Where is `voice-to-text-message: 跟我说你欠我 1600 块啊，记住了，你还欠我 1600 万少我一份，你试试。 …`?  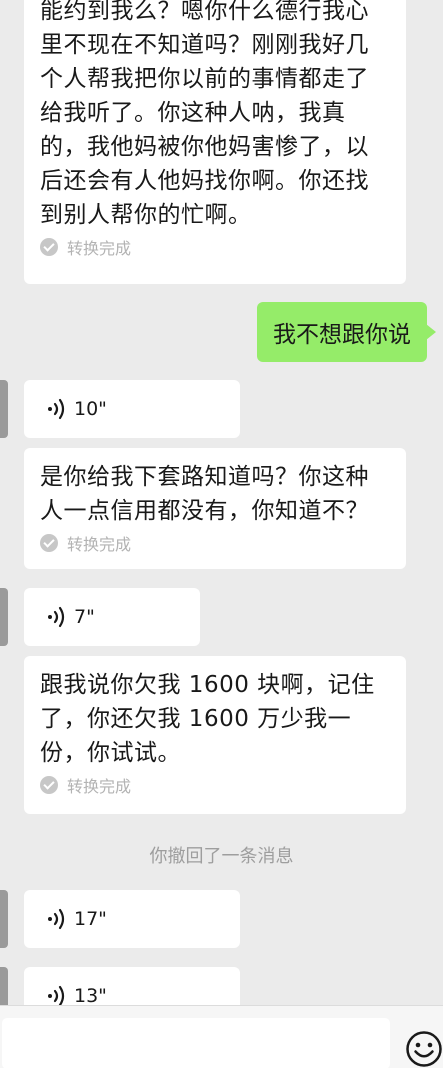
voice-to-text-message: 跟我说你欠我 1600 块啊，记住了，你还欠我 1600 万少我一份，你试试。 … is located at coordinates (215, 735).